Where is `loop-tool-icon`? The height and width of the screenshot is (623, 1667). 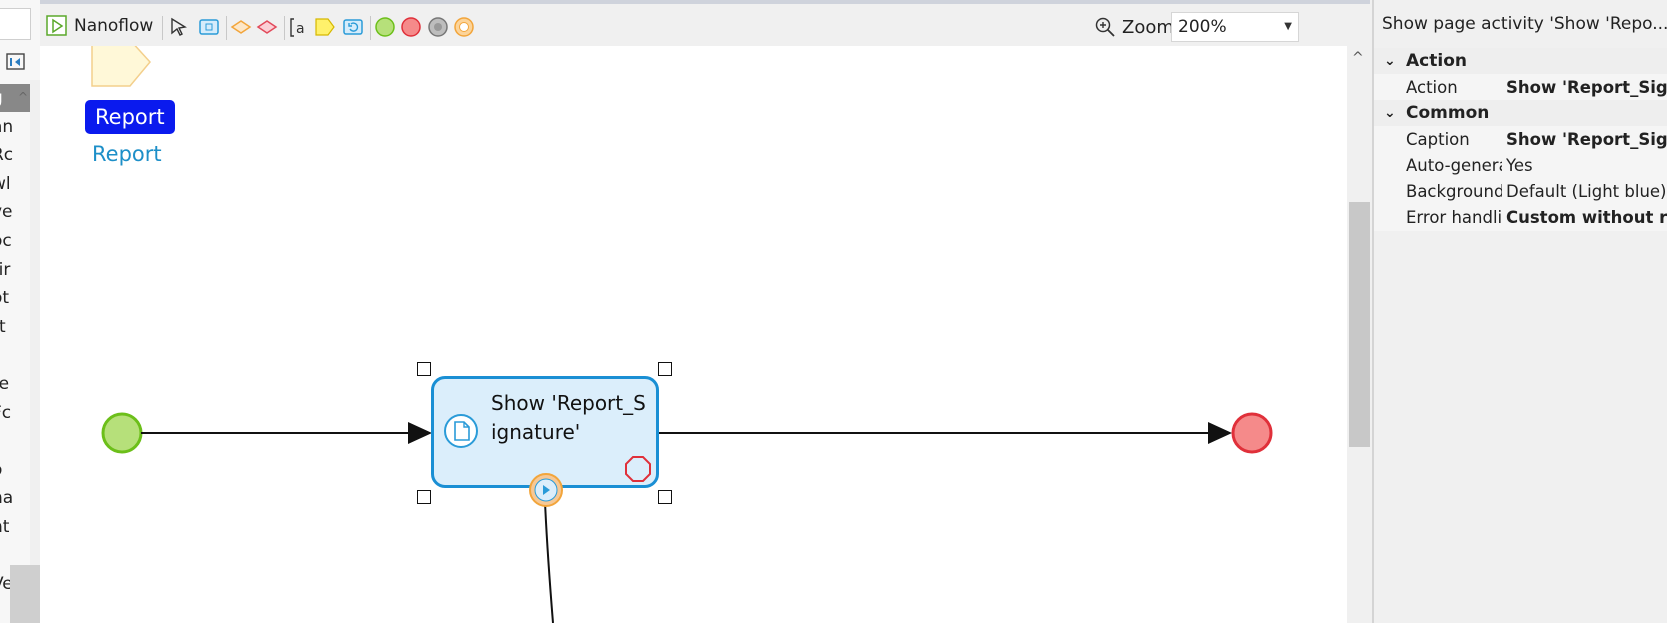 loop-tool-icon is located at coordinates (353, 27).